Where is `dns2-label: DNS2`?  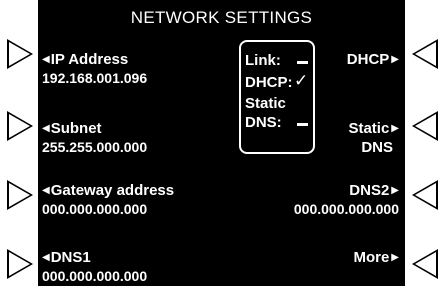 dns2-label: DNS2 is located at coordinates (369, 190).